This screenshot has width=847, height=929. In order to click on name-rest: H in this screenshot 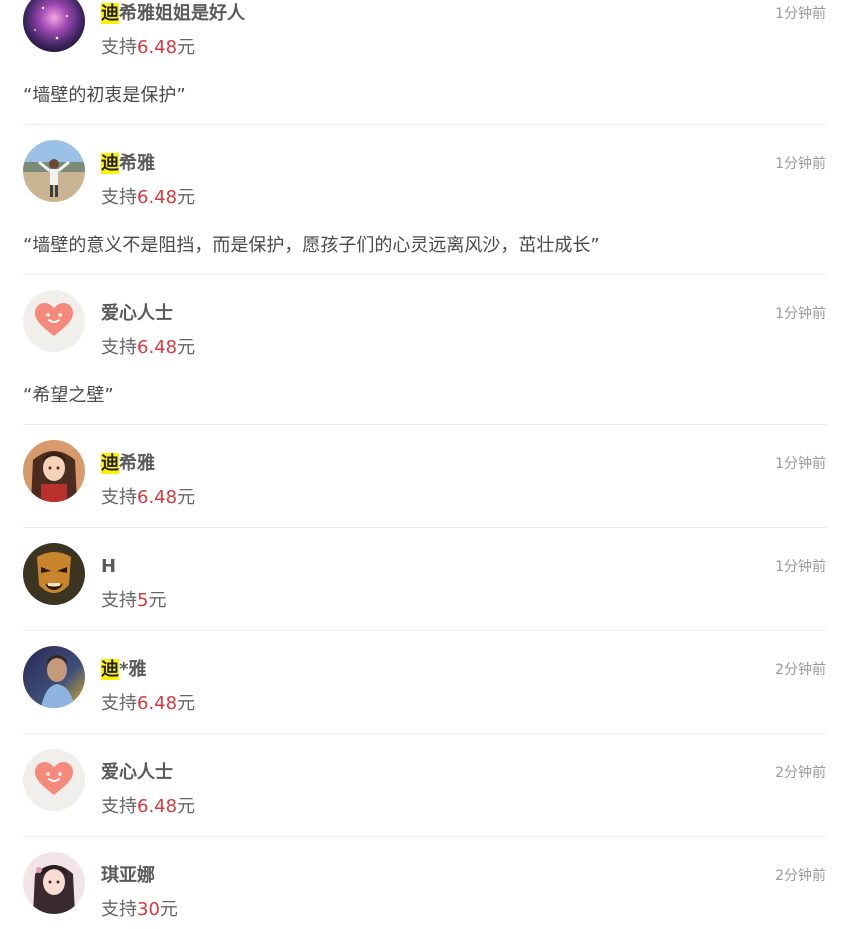, I will do `click(109, 566)`.